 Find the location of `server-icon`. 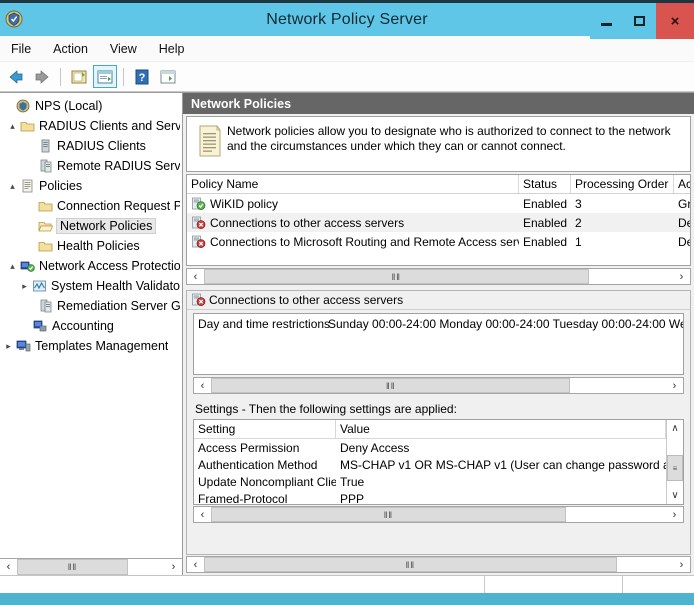

server-icon is located at coordinates (45, 146).